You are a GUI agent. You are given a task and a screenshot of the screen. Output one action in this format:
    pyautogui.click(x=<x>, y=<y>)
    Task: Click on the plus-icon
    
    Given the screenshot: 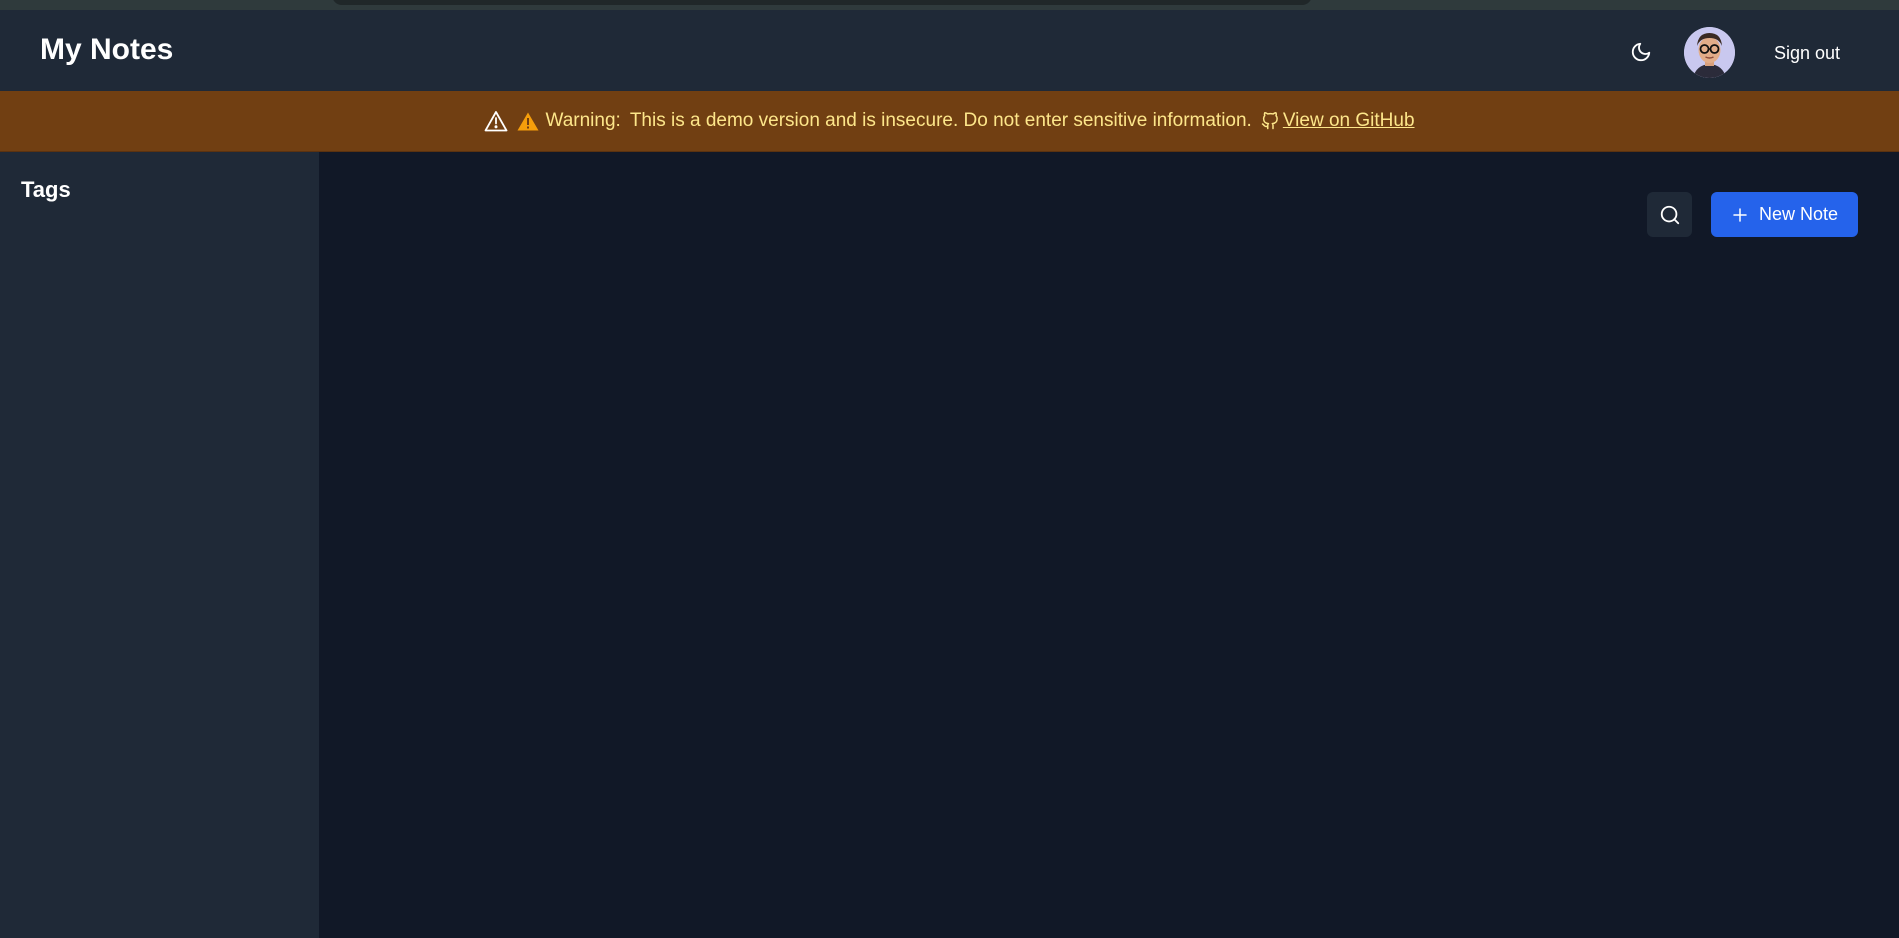 What is the action you would take?
    pyautogui.click(x=1740, y=215)
    